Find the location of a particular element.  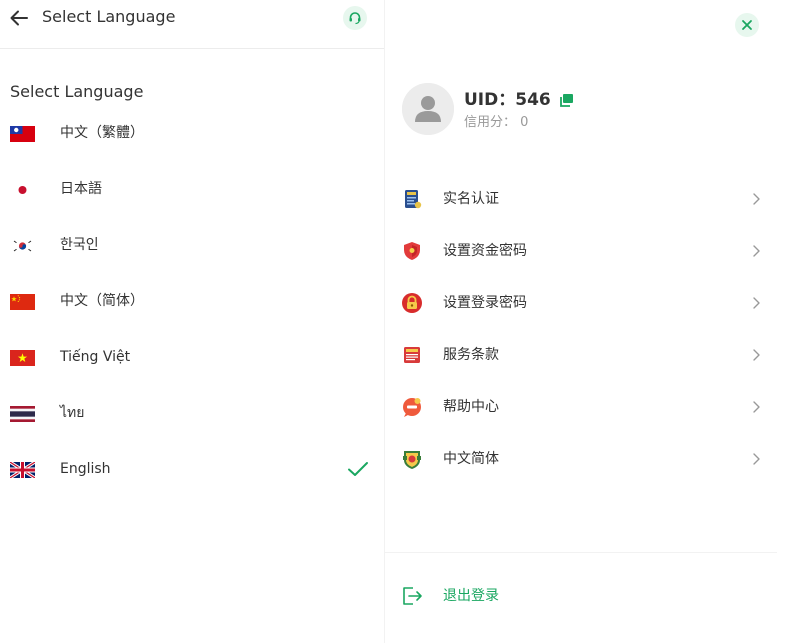

arrow-left-icon is located at coordinates (19, 18).